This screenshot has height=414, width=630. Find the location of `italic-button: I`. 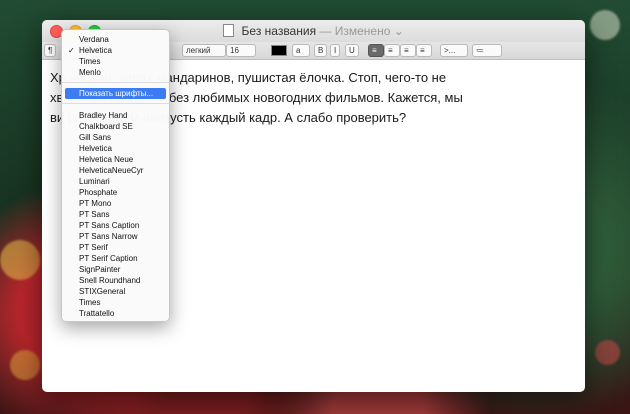

italic-button: I is located at coordinates (335, 50).